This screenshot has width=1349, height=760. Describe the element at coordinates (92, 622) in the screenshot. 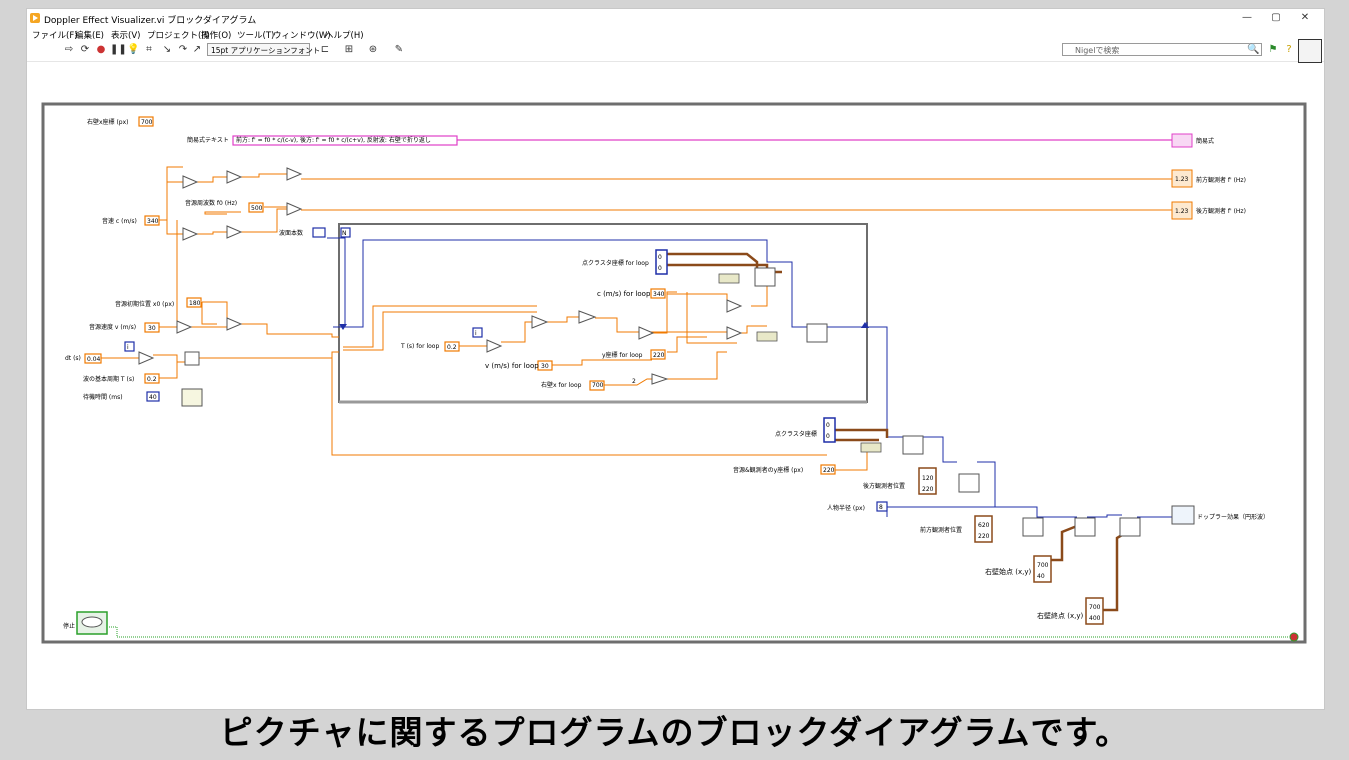

I see `stop-button-face` at that location.